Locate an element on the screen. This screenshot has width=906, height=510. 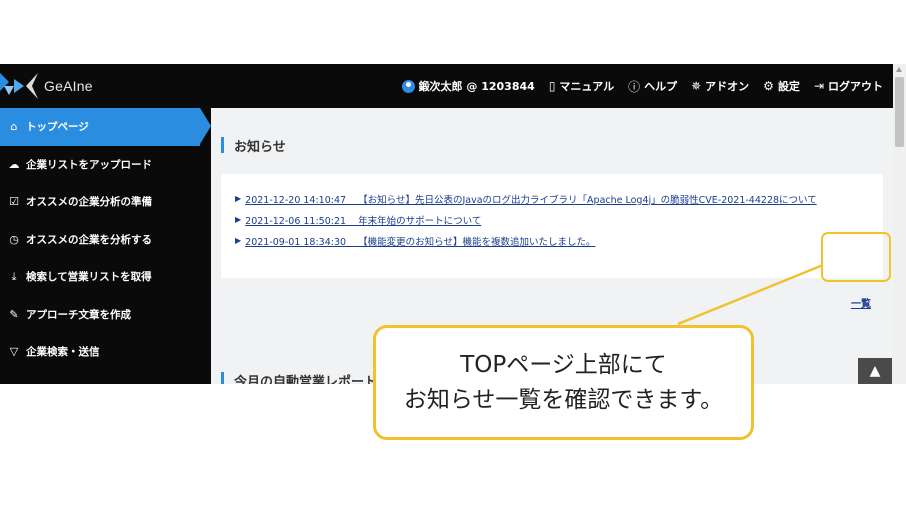
annotation-callout: TOPページ上部にて お知らせ一覧を確認できます。 is located at coordinates (563, 382).